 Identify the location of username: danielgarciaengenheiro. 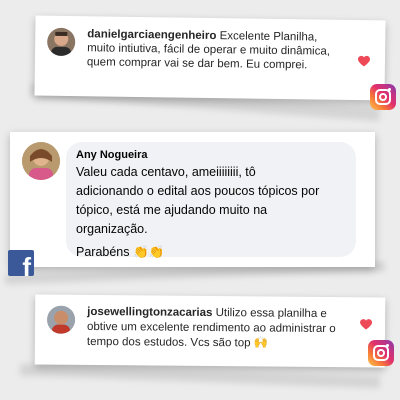
(151, 35).